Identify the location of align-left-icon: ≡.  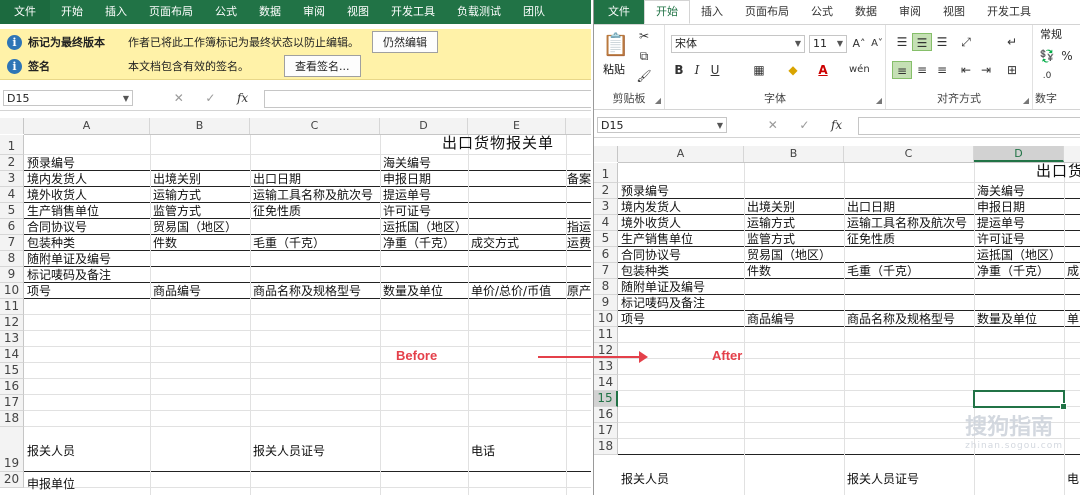
(902, 70).